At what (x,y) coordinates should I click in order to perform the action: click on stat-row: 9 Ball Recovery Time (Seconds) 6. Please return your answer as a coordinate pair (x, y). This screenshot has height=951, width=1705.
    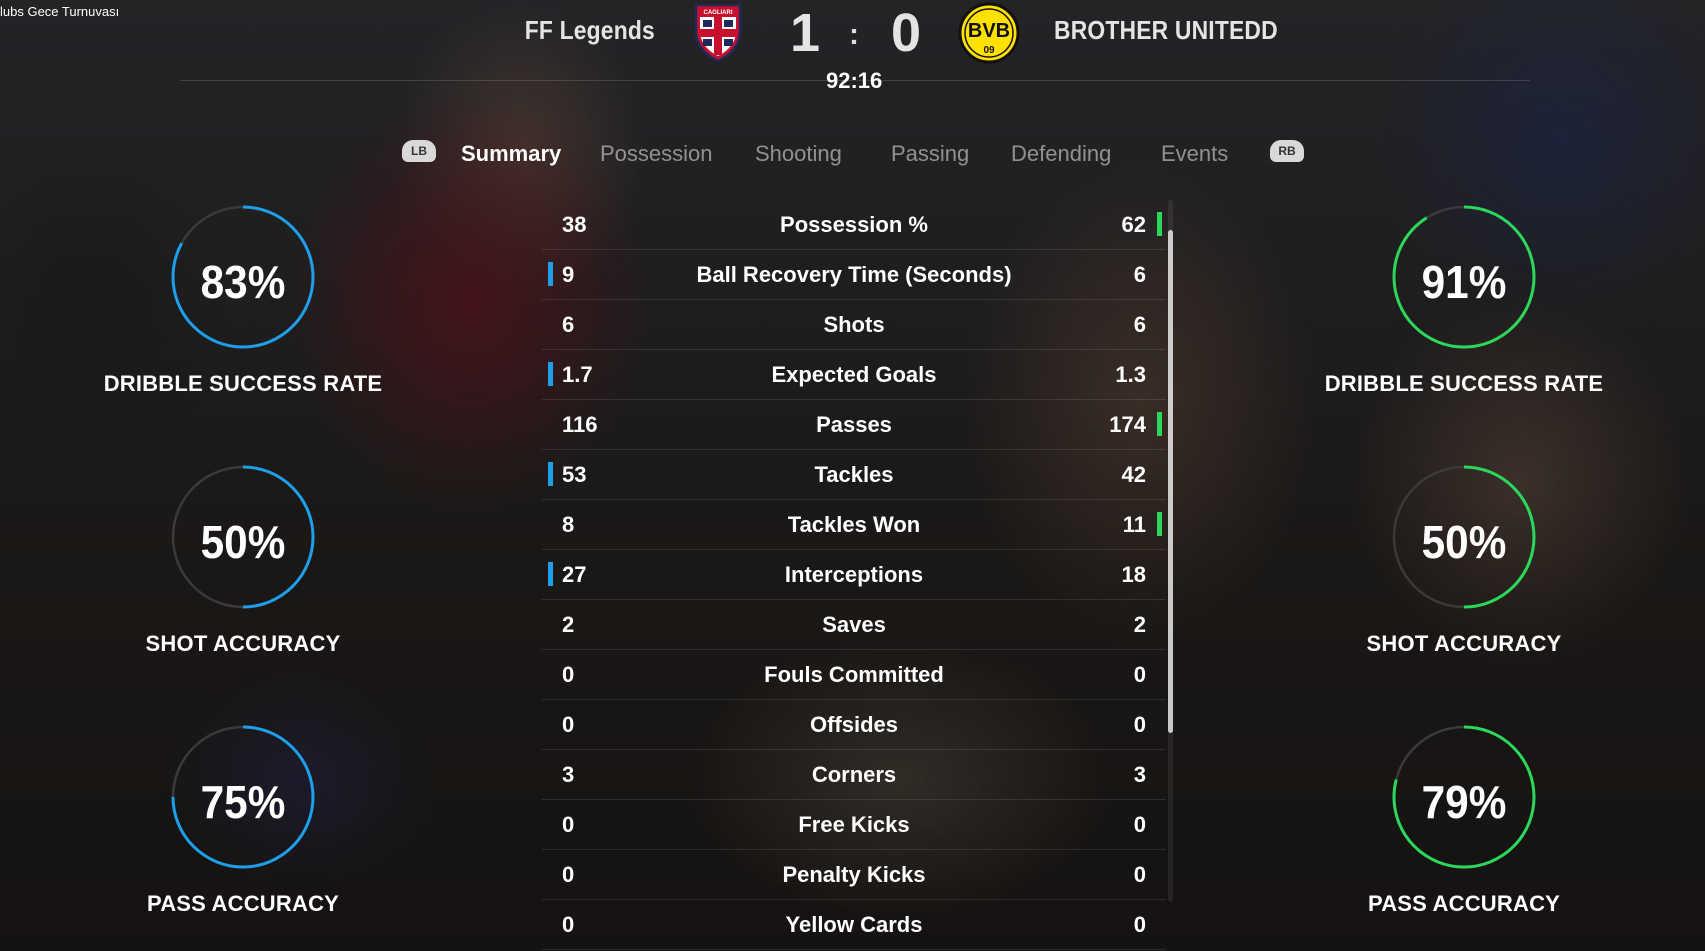
    Looking at the image, I should click on (854, 275).